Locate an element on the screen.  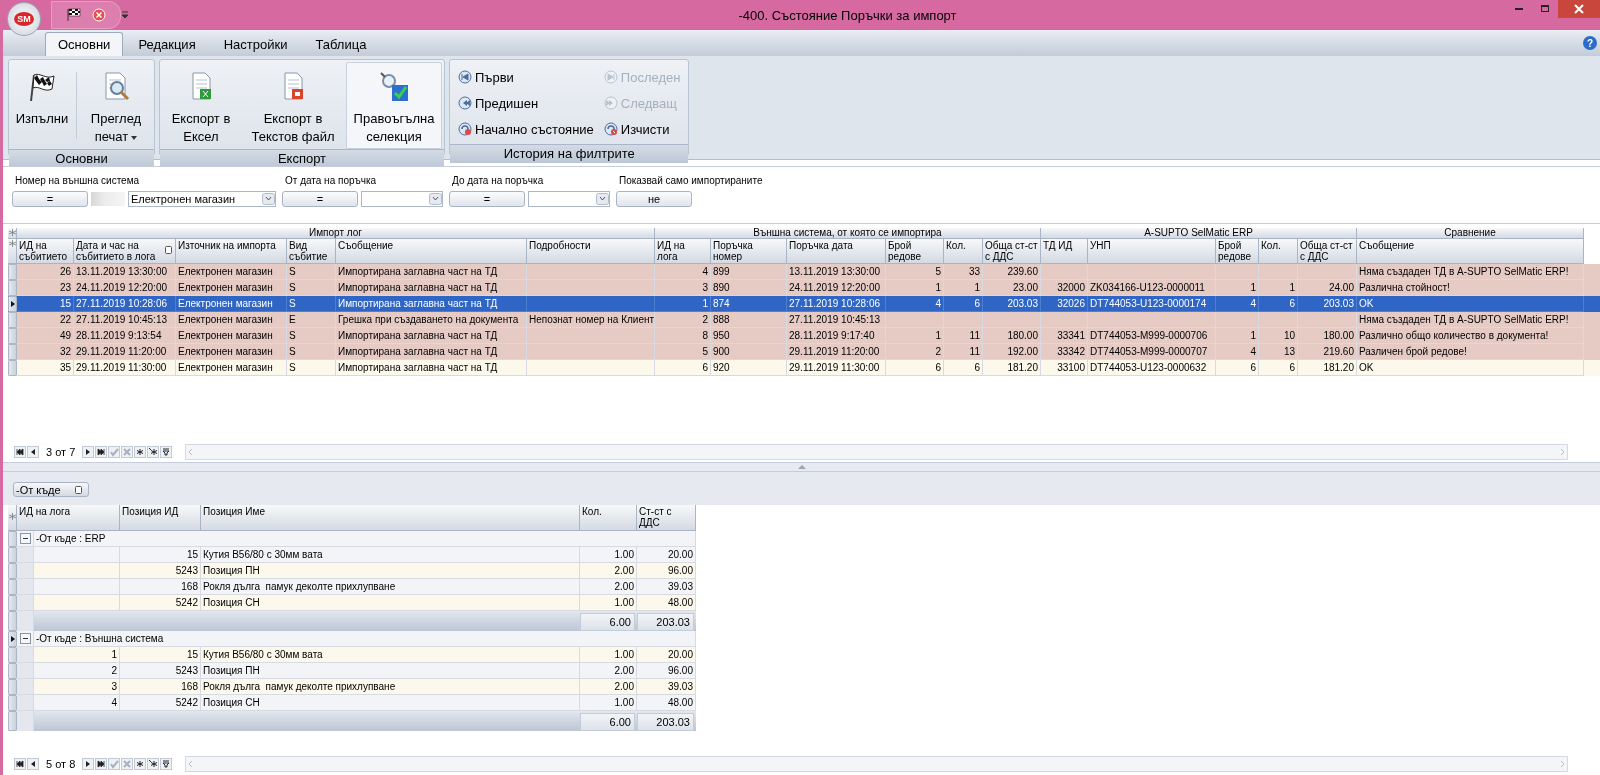
column-header: Подробности is located at coordinates (591, 251).